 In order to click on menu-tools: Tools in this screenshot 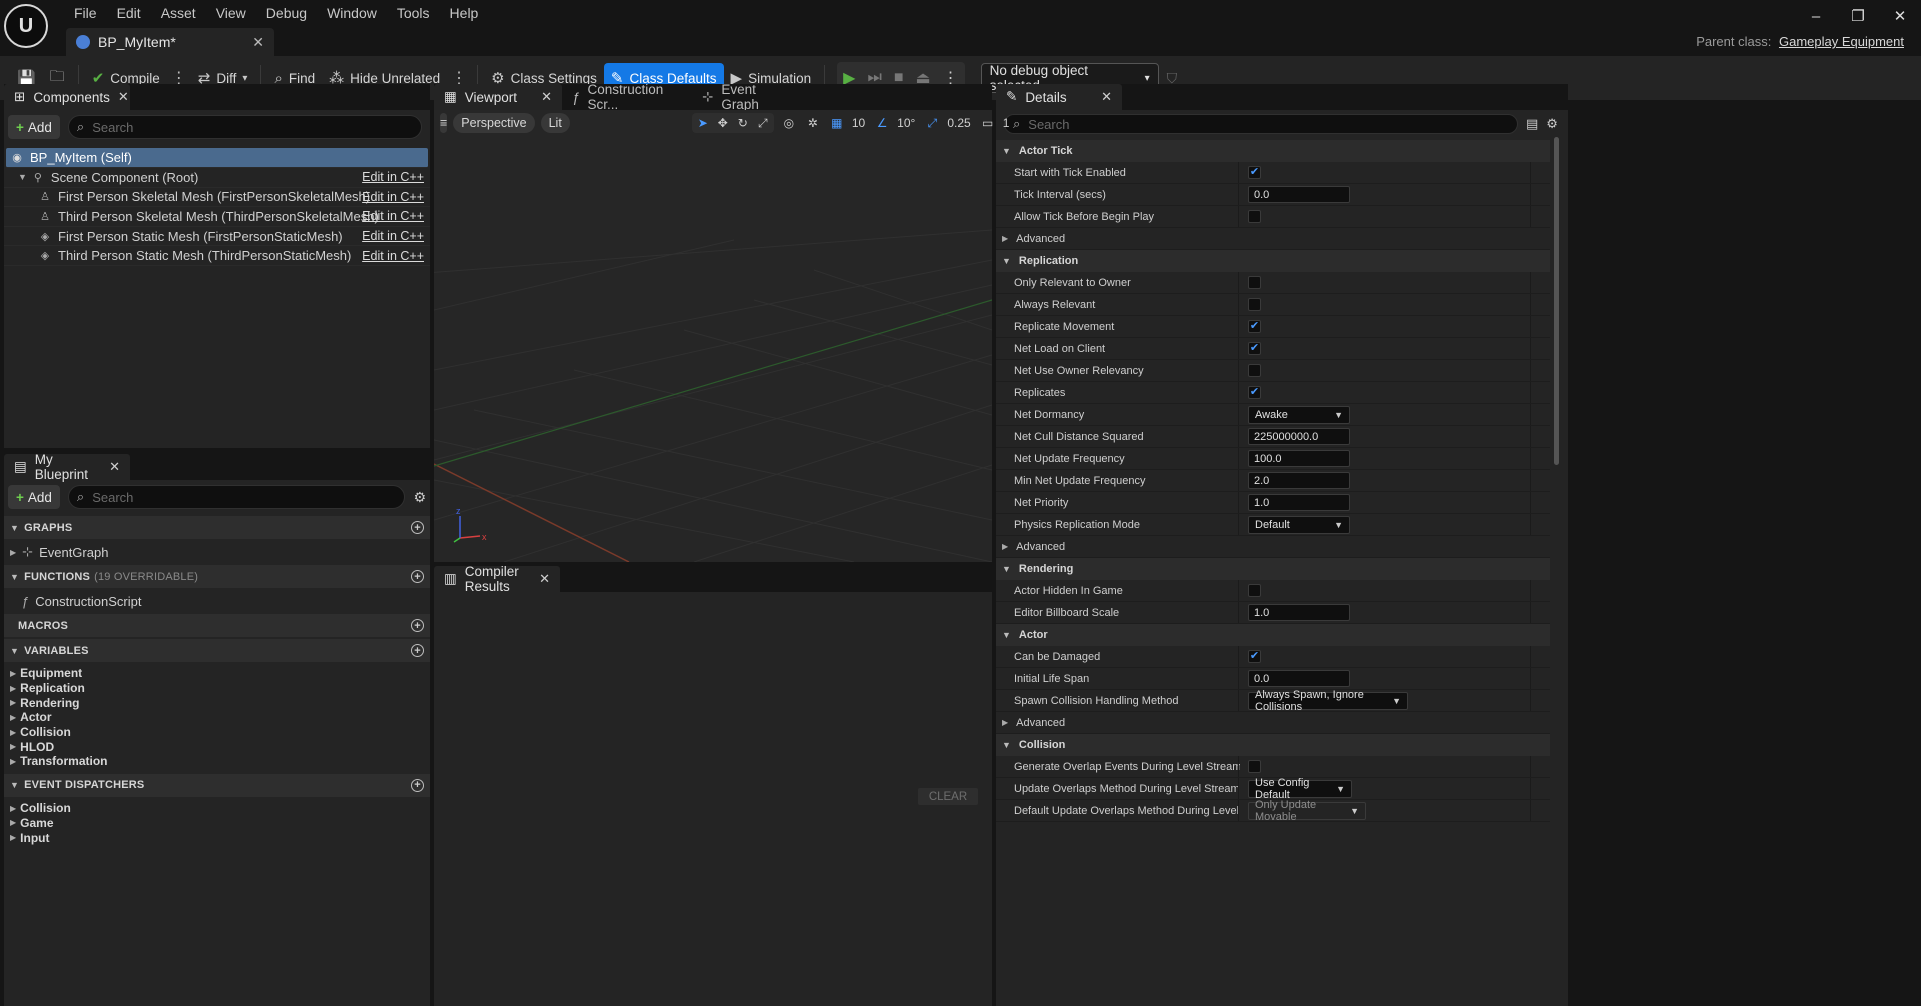, I will do `click(413, 13)`.